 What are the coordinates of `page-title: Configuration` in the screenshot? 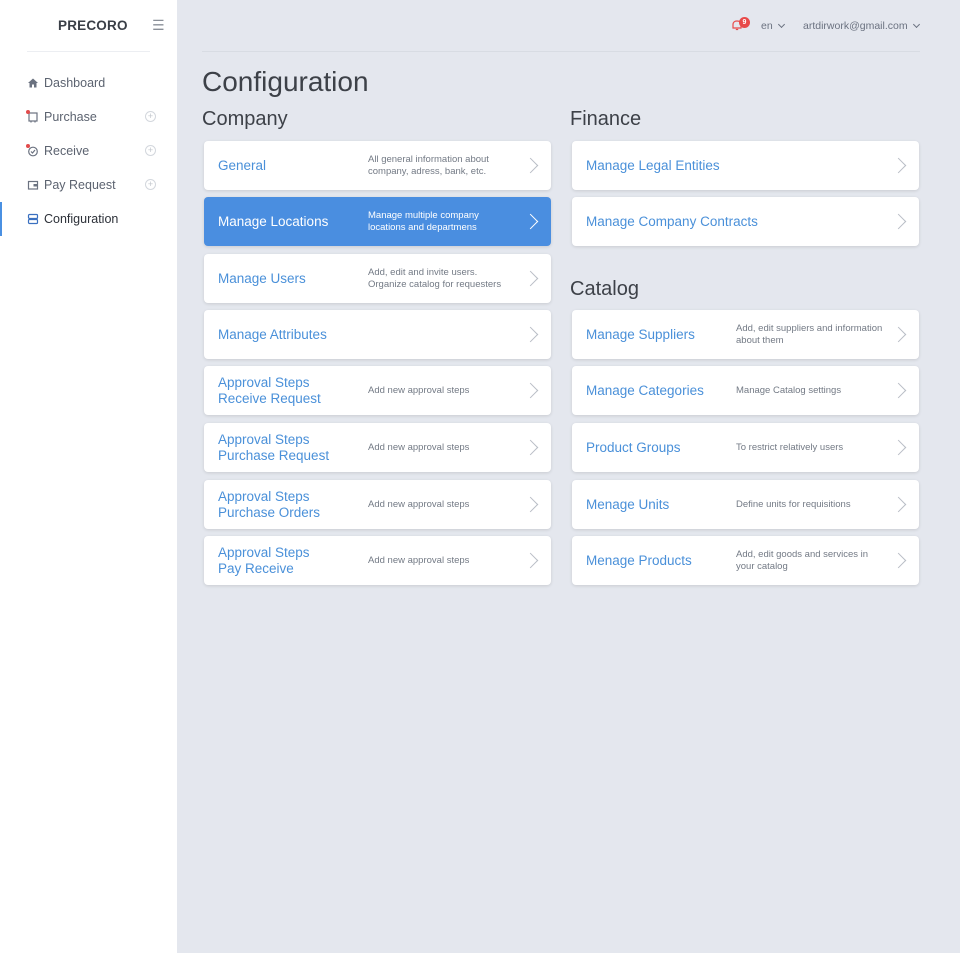 It's located at (285, 81).